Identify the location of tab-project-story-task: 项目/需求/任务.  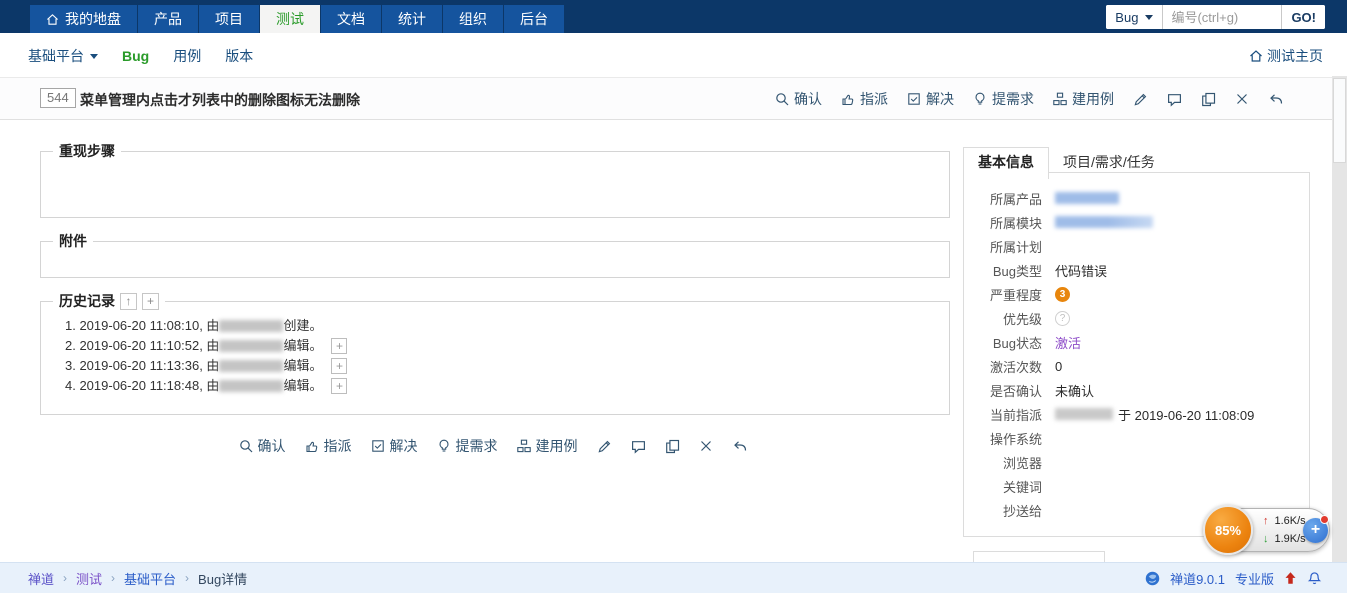
(1109, 163).